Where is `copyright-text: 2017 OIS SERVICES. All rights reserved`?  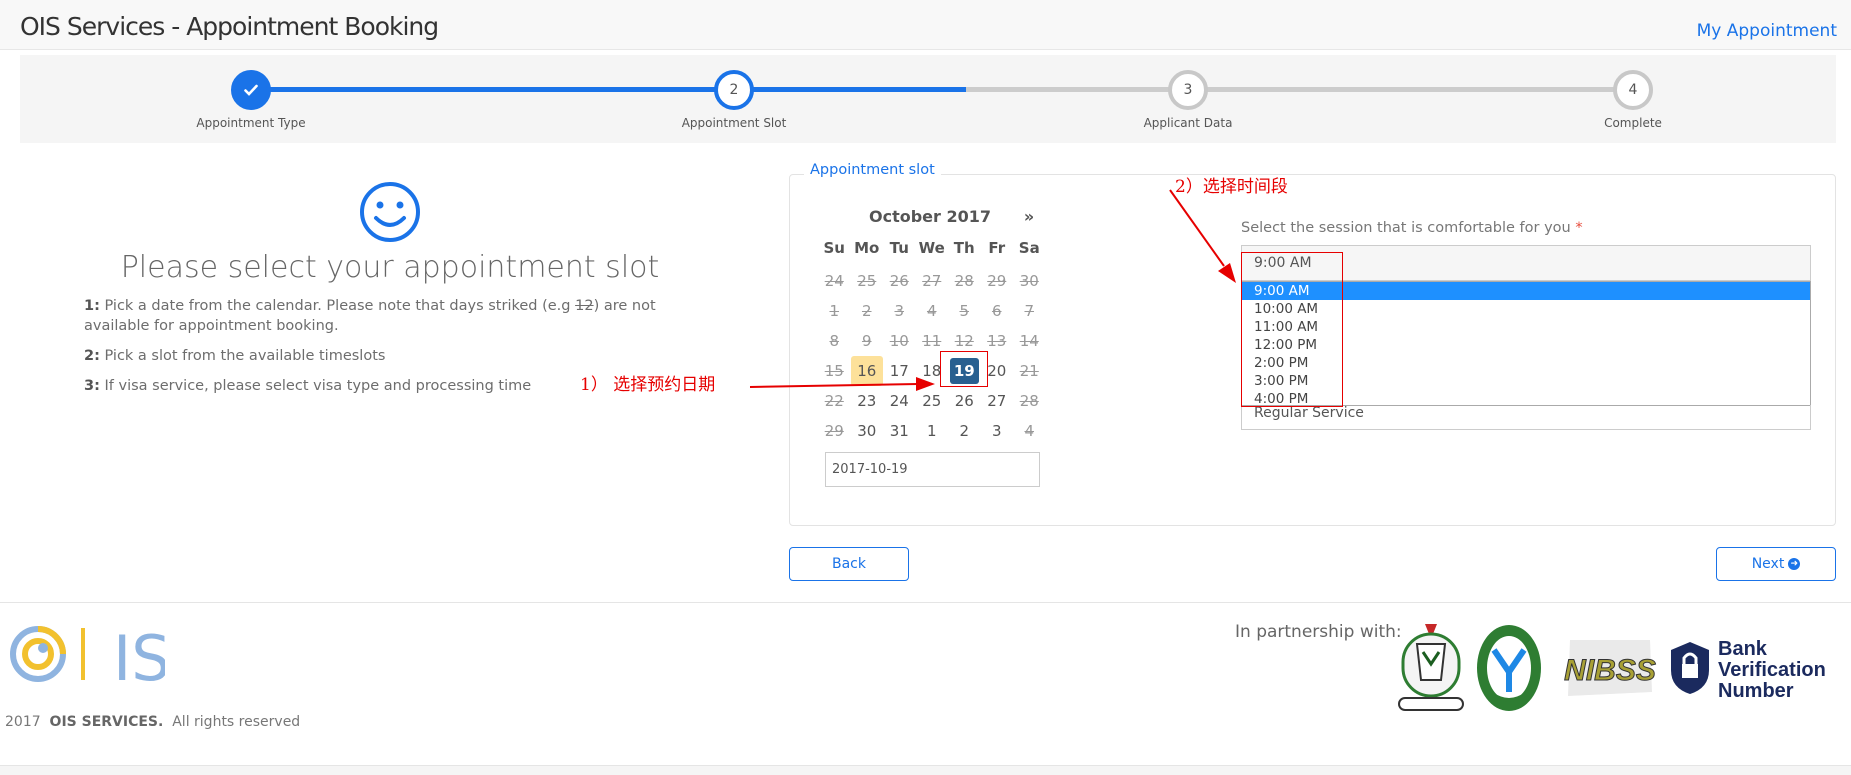 copyright-text: 2017 OIS SERVICES. All rights reserved is located at coordinates (153, 722).